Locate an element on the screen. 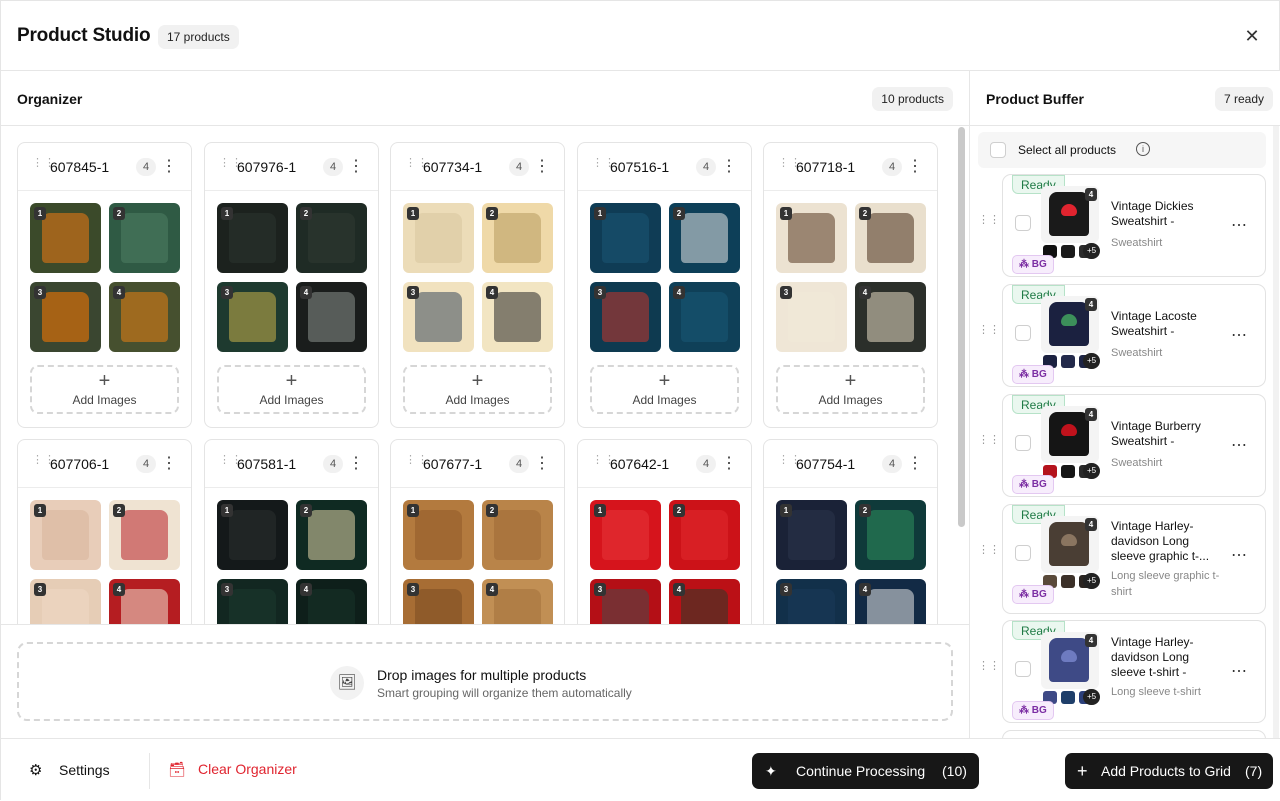 The image size is (1280, 801). buffer-product-item is located at coordinates (1134, 734).